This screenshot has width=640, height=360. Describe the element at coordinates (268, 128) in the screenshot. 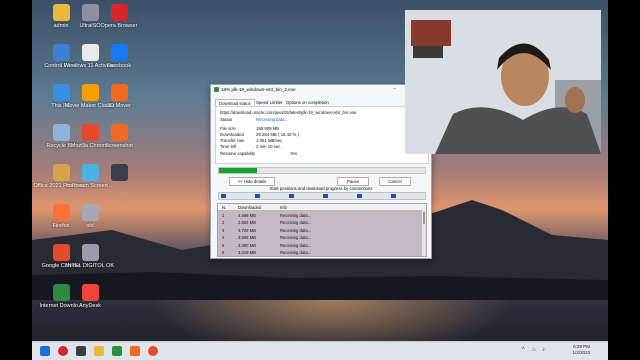

I see `field-value: 158.909 MB` at that location.